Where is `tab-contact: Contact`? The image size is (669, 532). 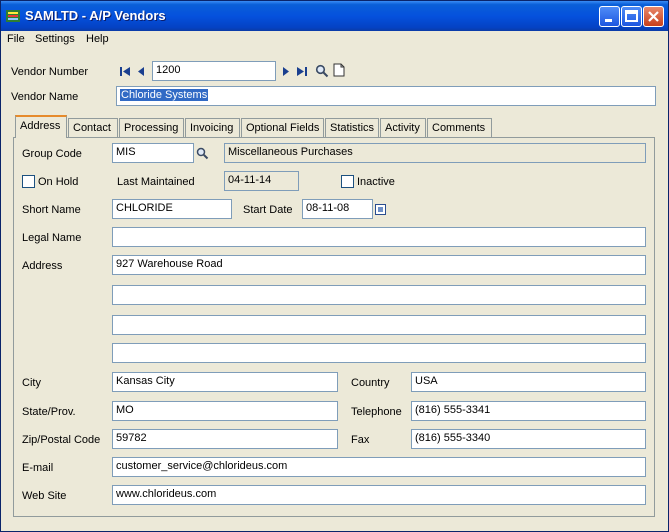 tab-contact: Contact is located at coordinates (93, 128).